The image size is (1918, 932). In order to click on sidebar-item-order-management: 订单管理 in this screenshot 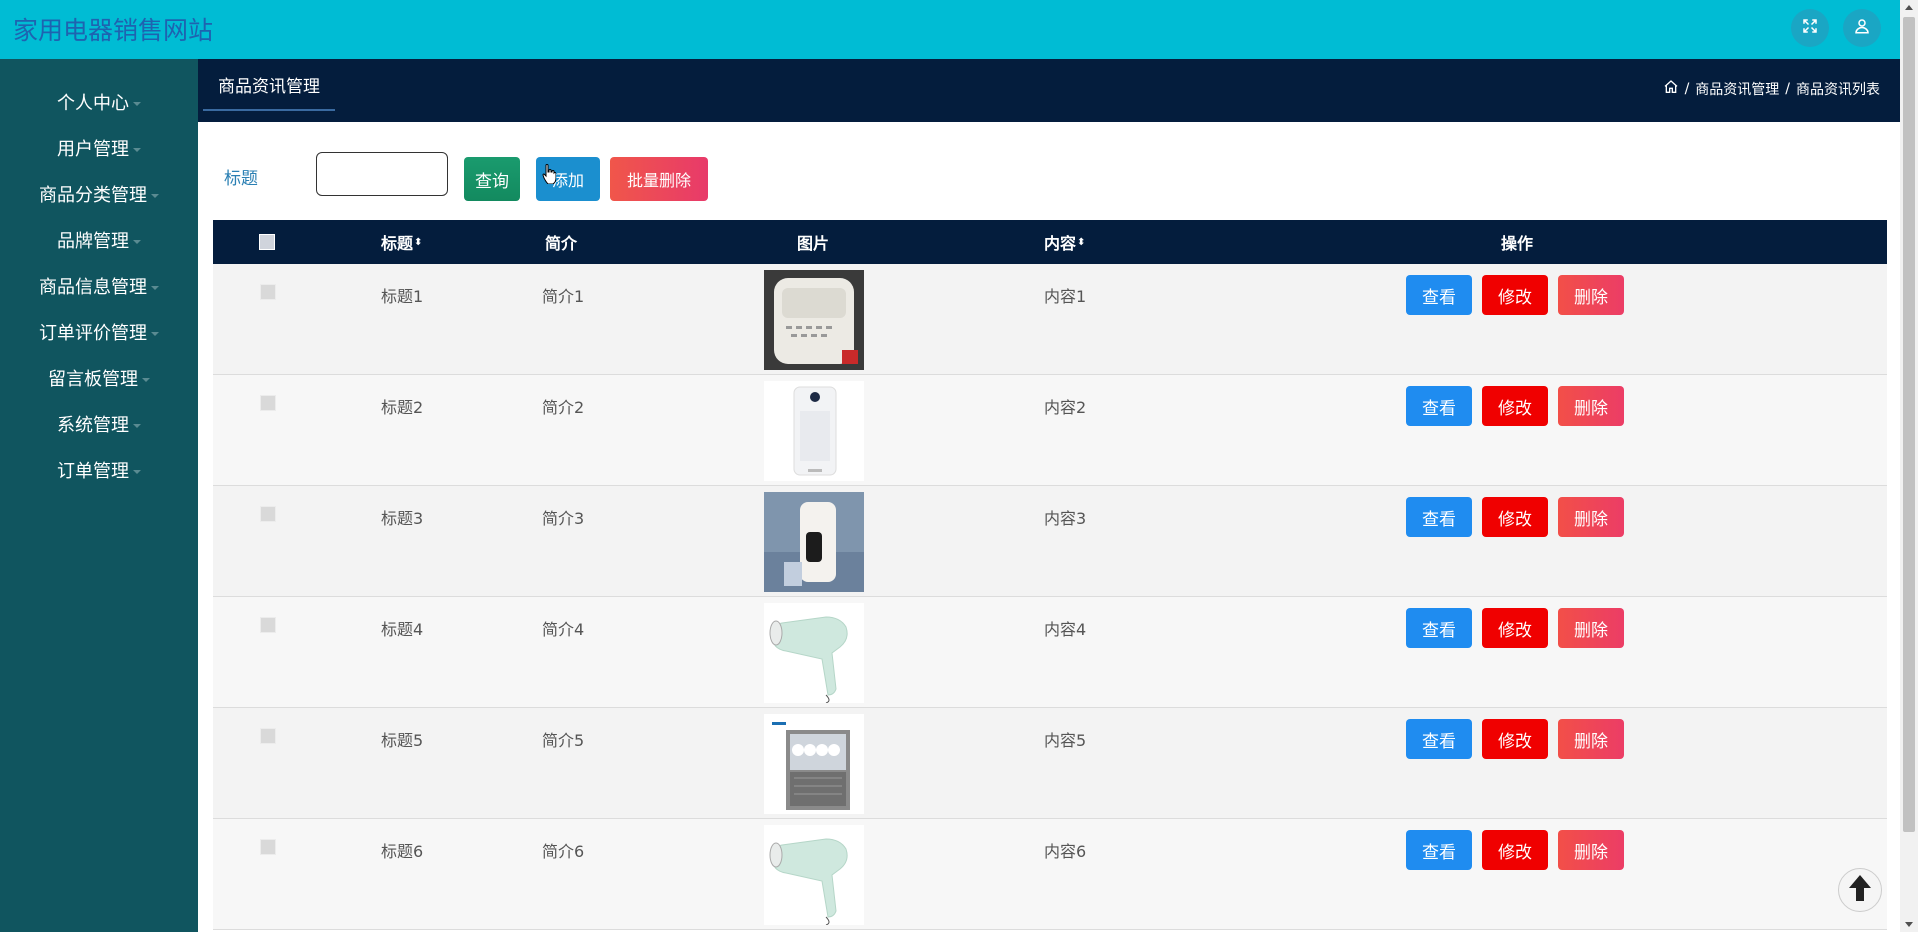, I will do `click(99, 470)`.